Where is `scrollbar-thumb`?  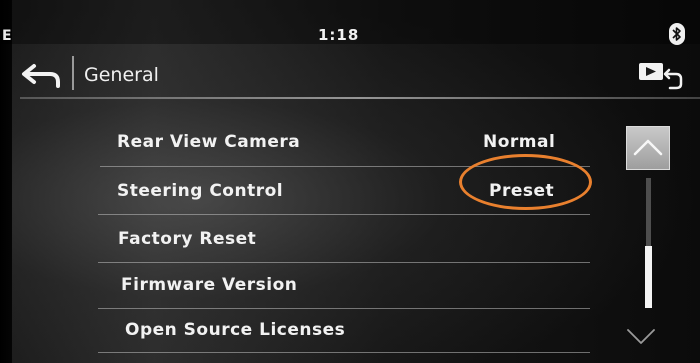 scrollbar-thumb is located at coordinates (648, 277).